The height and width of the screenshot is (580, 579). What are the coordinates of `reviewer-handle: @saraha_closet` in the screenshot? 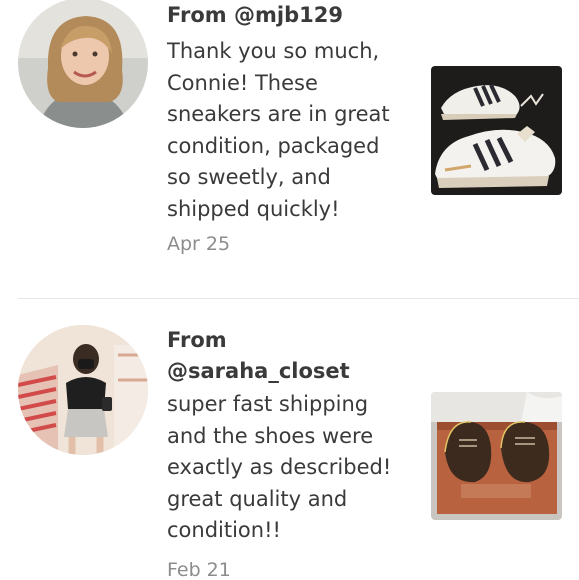 It's located at (258, 371).